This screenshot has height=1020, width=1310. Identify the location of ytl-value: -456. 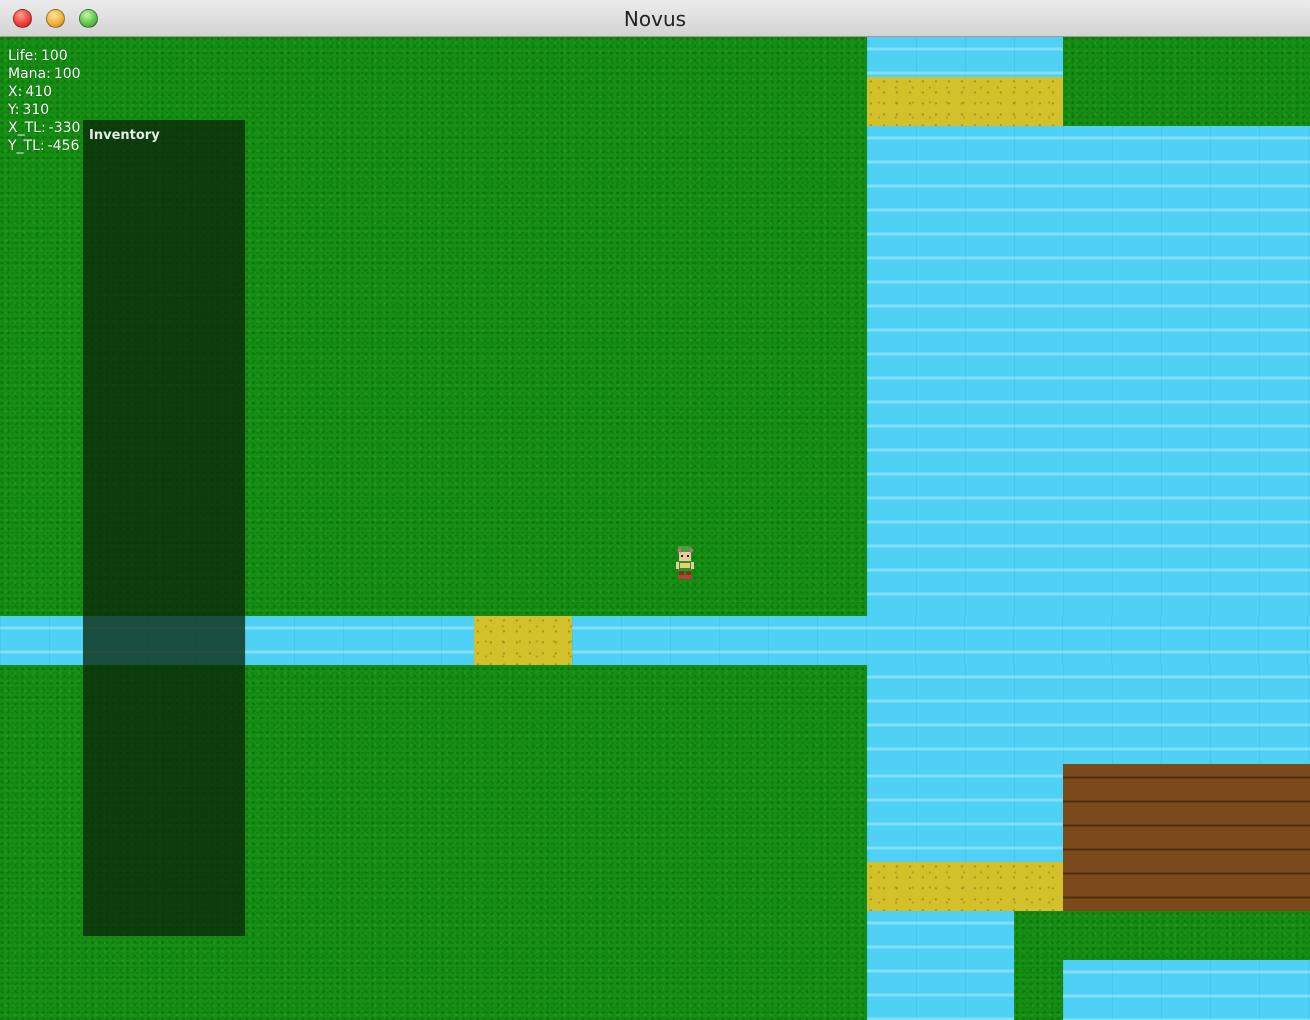
(63, 146).